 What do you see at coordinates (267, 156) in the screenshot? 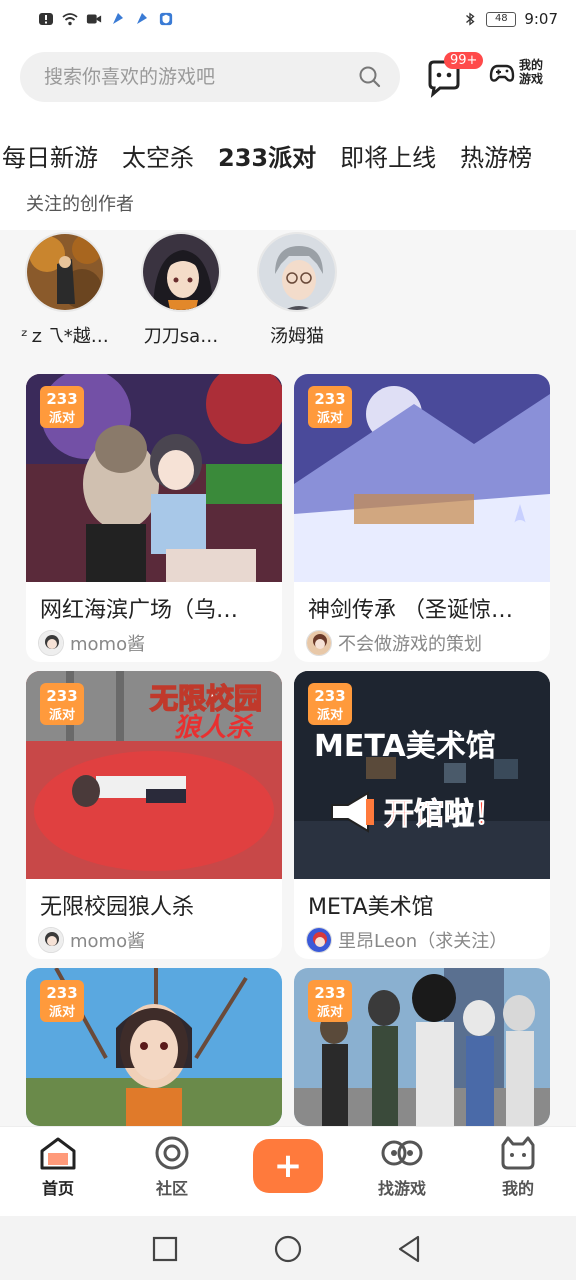
I see `tab-233-party: 233派对` at bounding box center [267, 156].